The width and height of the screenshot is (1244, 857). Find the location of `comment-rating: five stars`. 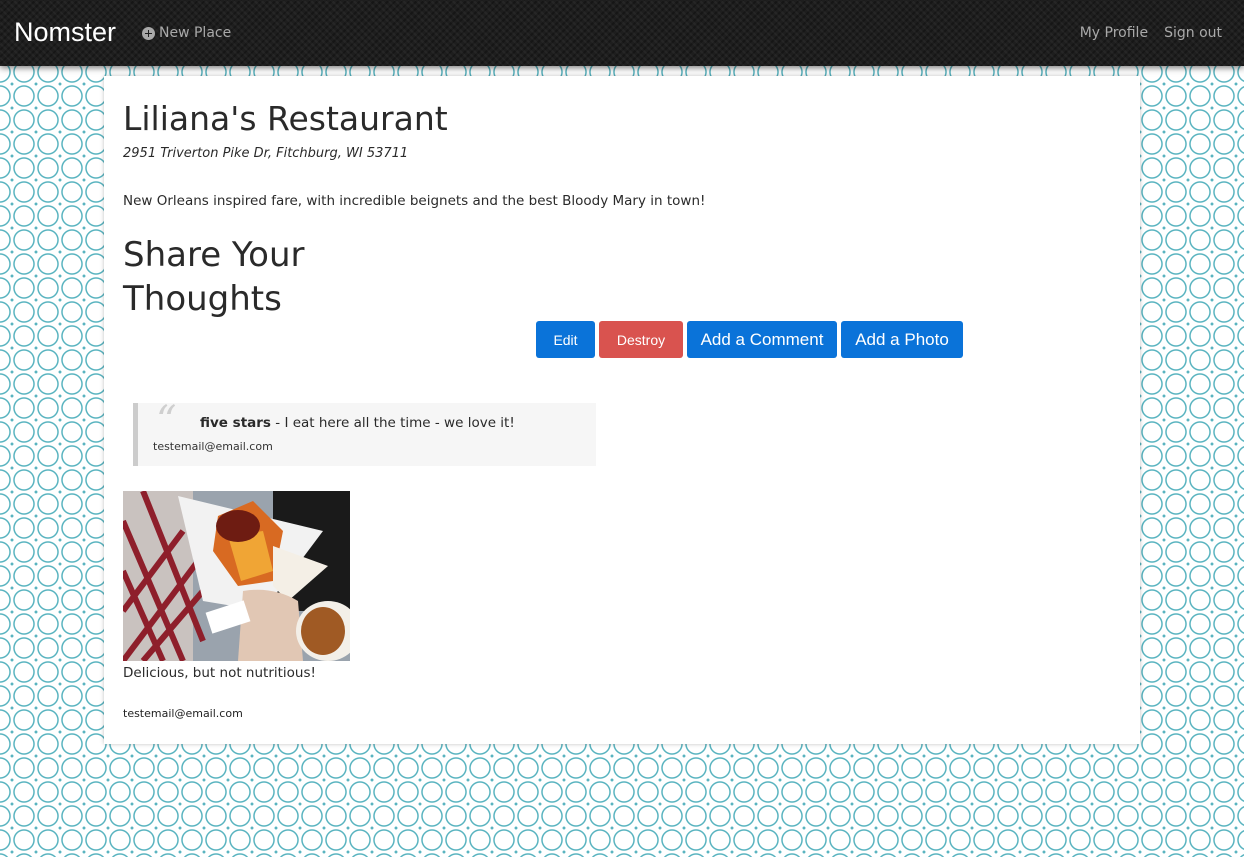

comment-rating: five stars is located at coordinates (235, 423).